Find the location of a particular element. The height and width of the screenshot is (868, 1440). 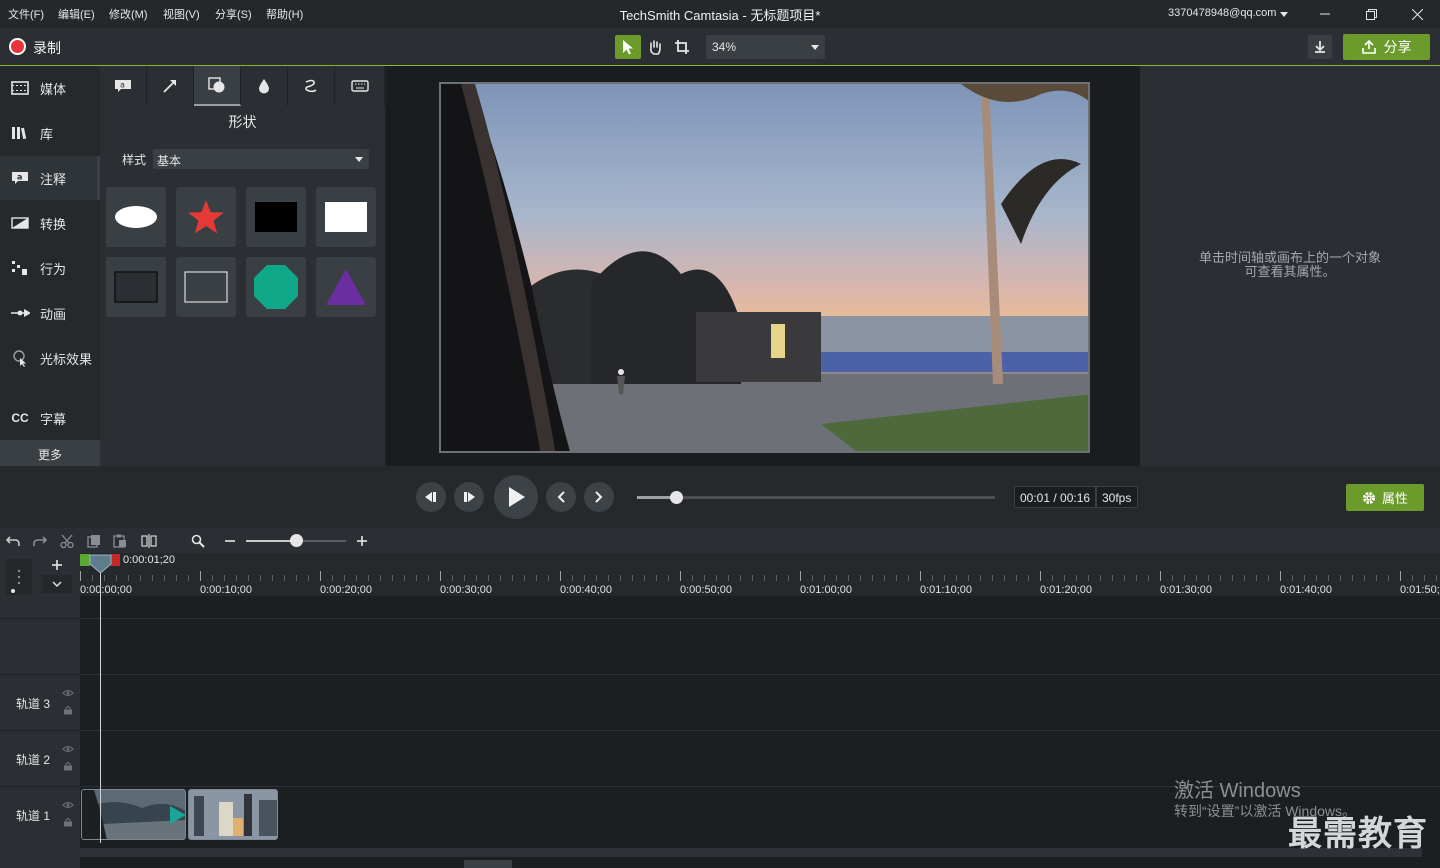

properties-hint-line1: 单击时间轴或画布上的一个对象 is located at coordinates (1289, 257).